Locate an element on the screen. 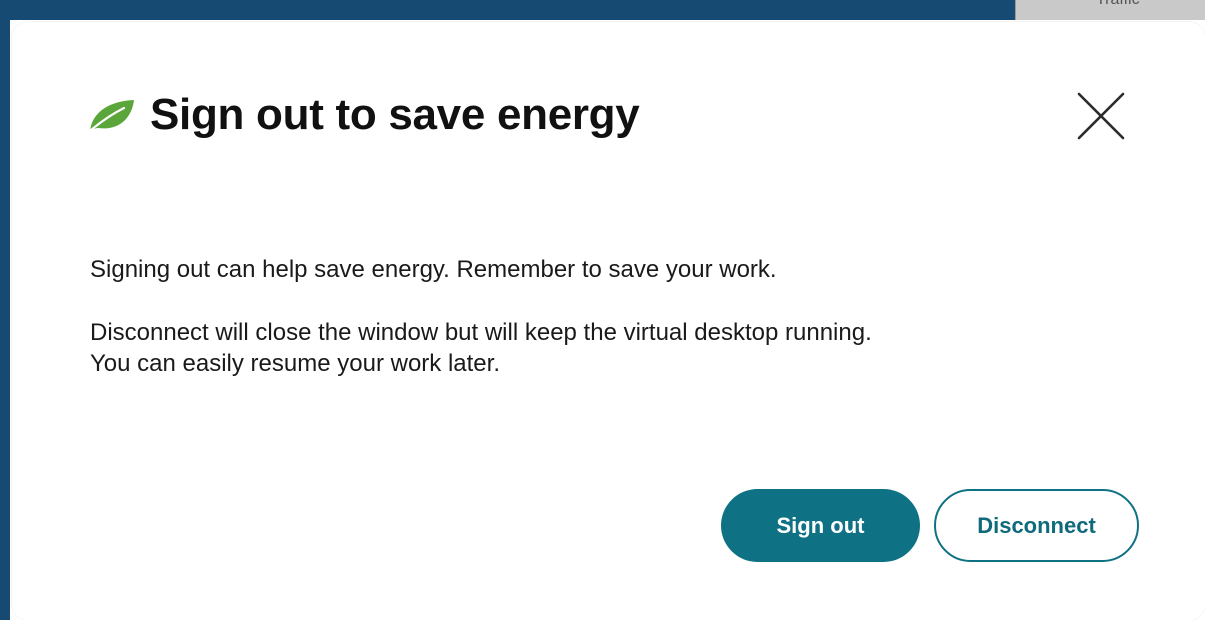  sign-out-button: Sign out is located at coordinates (820, 525).